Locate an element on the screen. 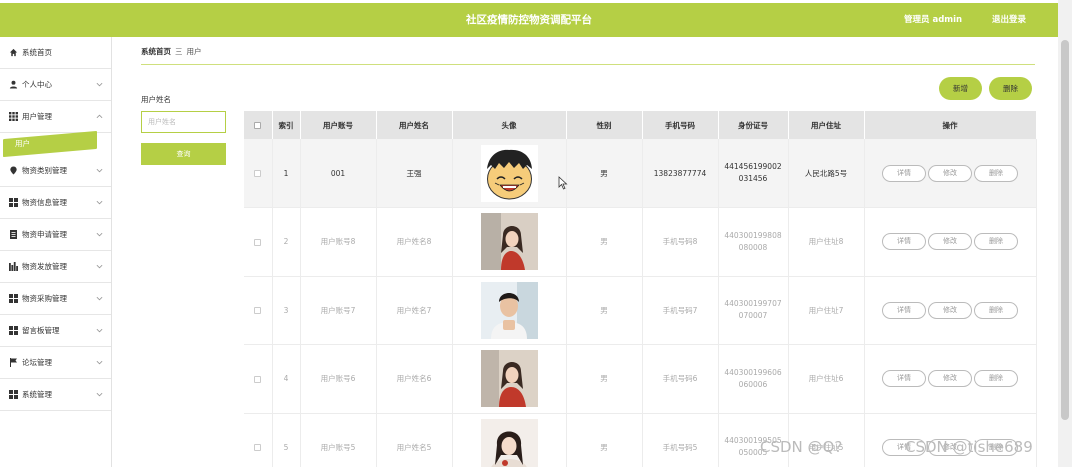 The width and height of the screenshot is (1072, 467). table-header-row: 索引 用户账号 用户姓名 头像 性别 手机号码 身份证号 用户住址 操作 is located at coordinates (640, 125).